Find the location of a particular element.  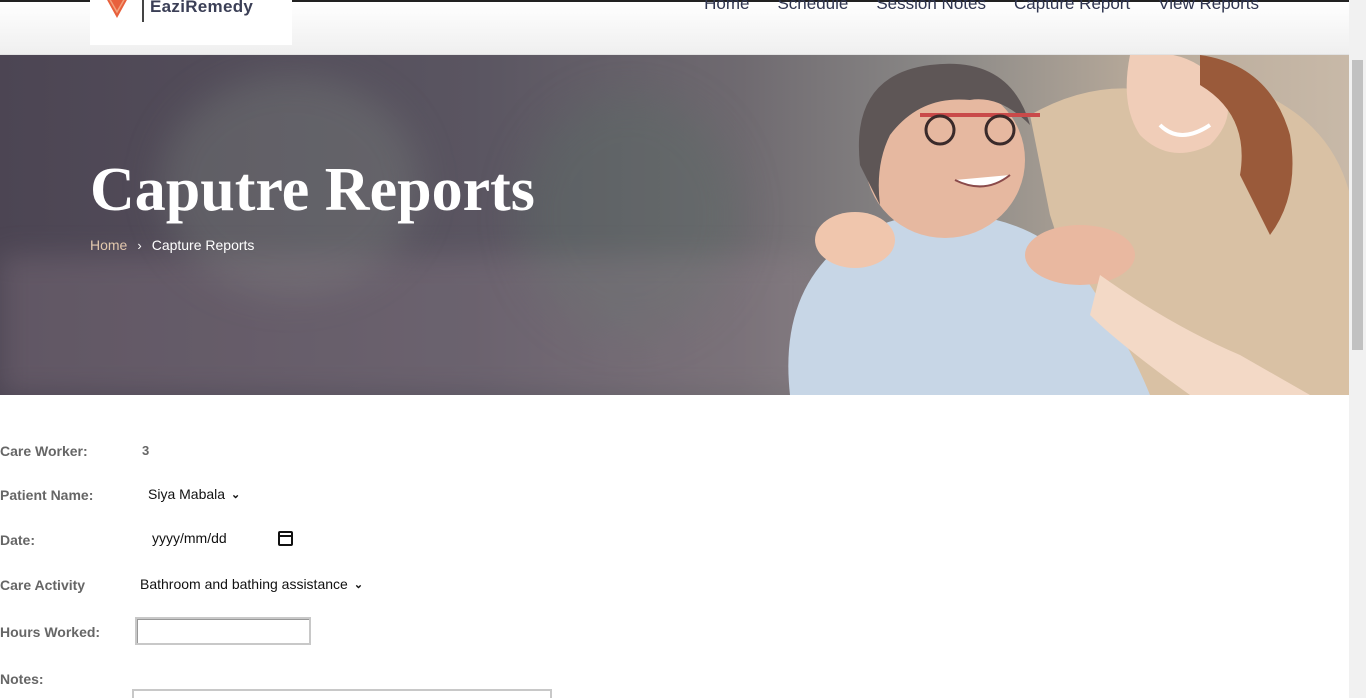

nav-item-capture-report: Capture Report is located at coordinates (1072, 7).